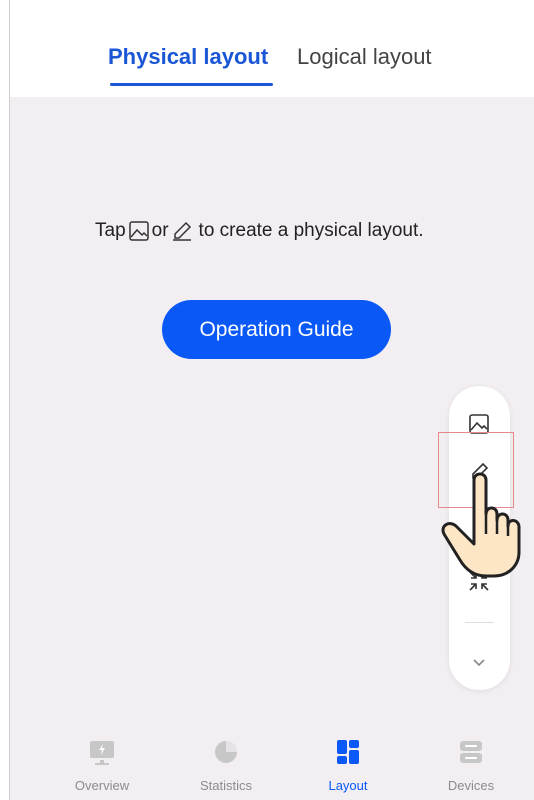 The width and height of the screenshot is (534, 800). What do you see at coordinates (102, 765) in the screenshot?
I see `nav-item-overview: Overview` at bounding box center [102, 765].